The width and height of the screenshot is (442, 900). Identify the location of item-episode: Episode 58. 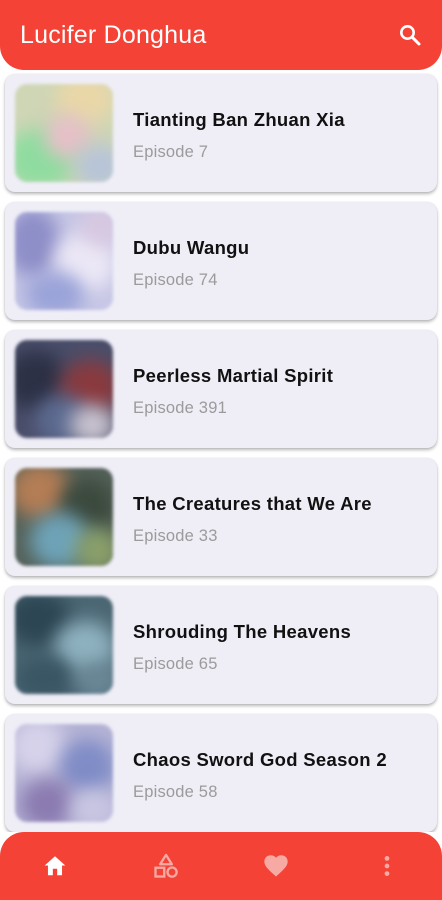
(175, 791).